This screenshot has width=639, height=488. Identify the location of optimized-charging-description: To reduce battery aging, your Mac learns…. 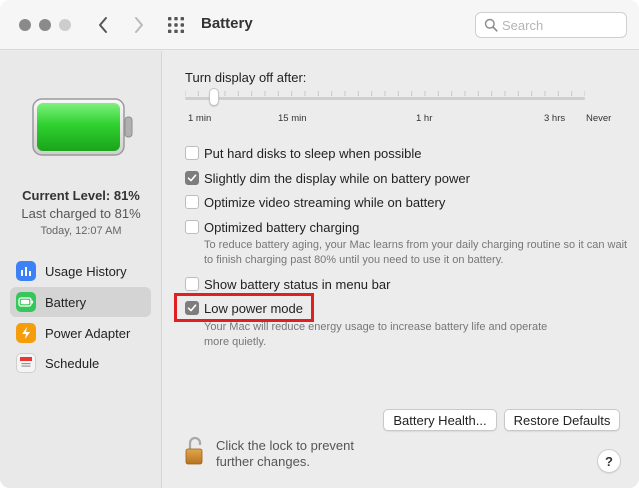
(416, 252).